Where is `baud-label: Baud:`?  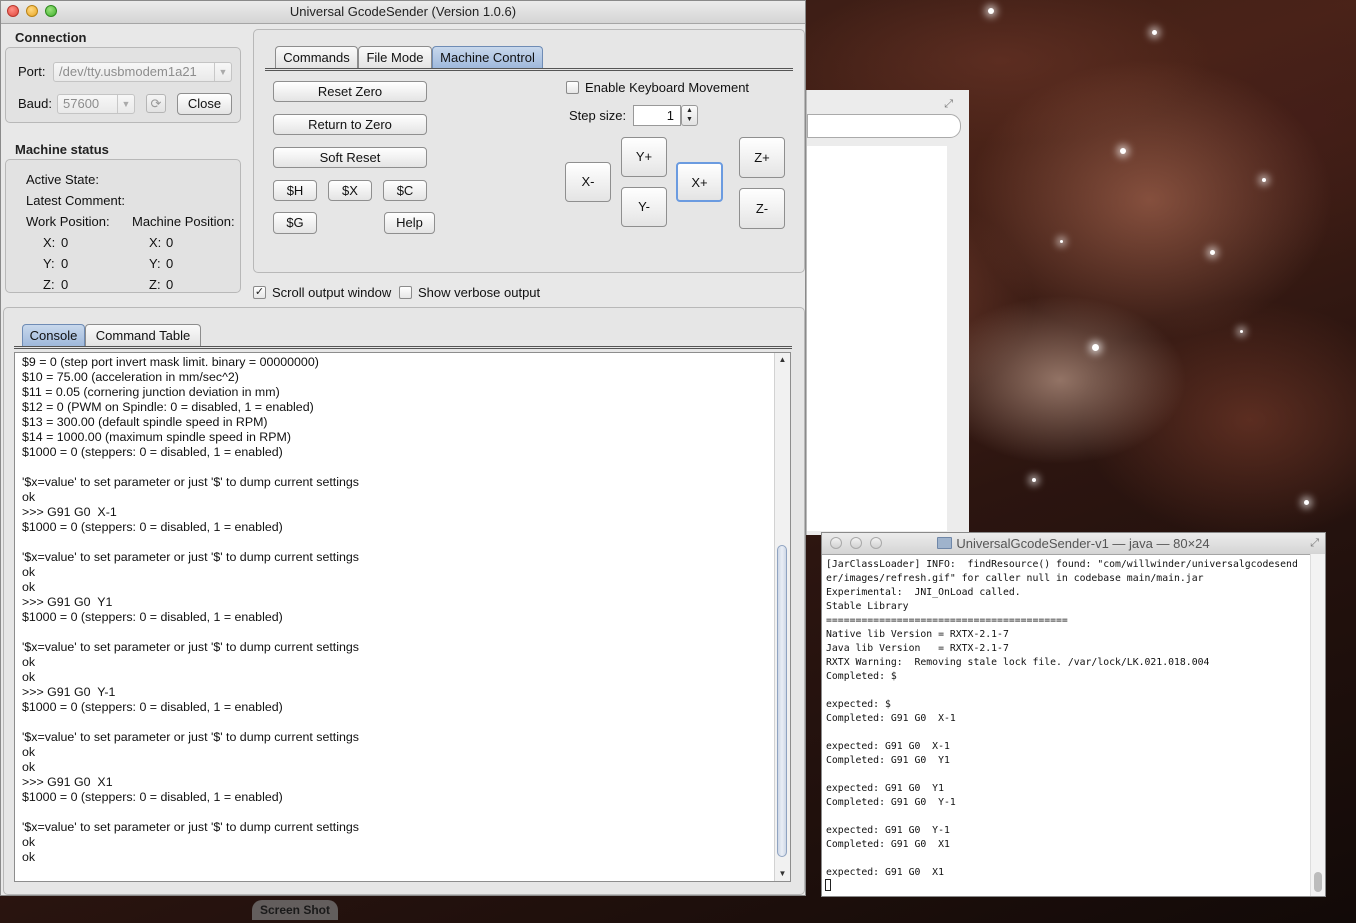 baud-label: Baud: is located at coordinates (35, 103).